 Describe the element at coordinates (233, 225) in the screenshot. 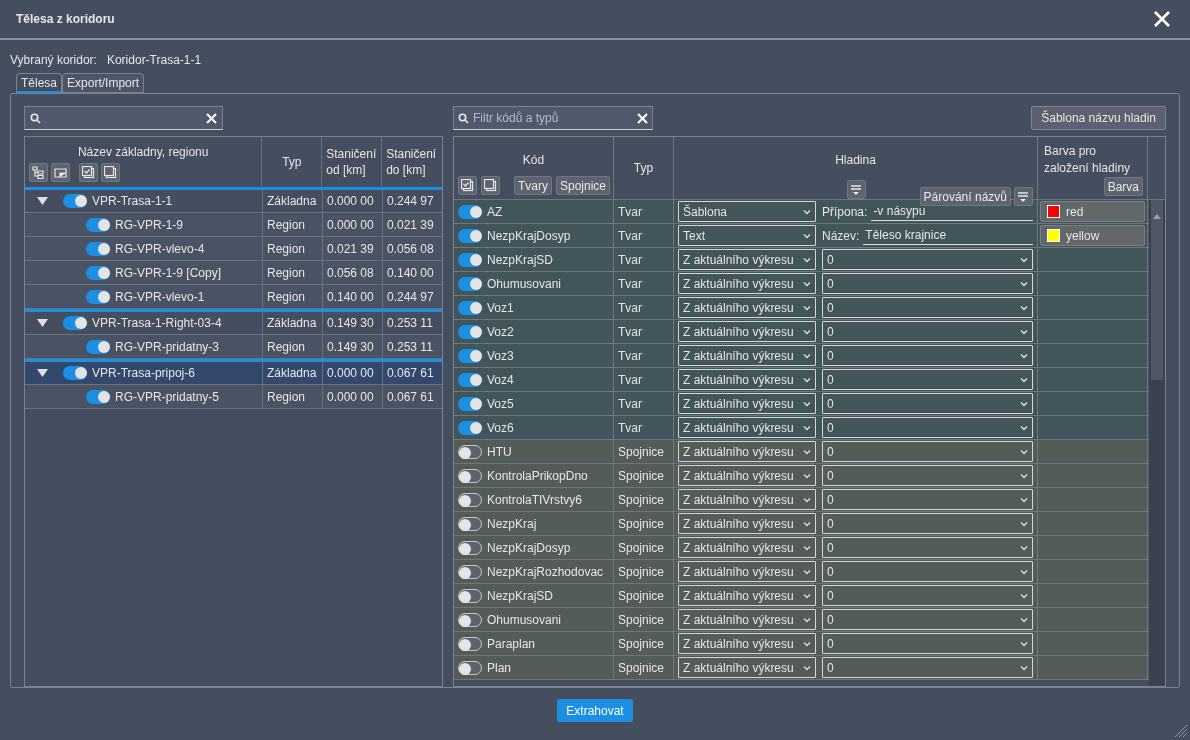

I see `tree-row: RG-VPR-1-9 Region 0.000 00 0.021 39` at that location.